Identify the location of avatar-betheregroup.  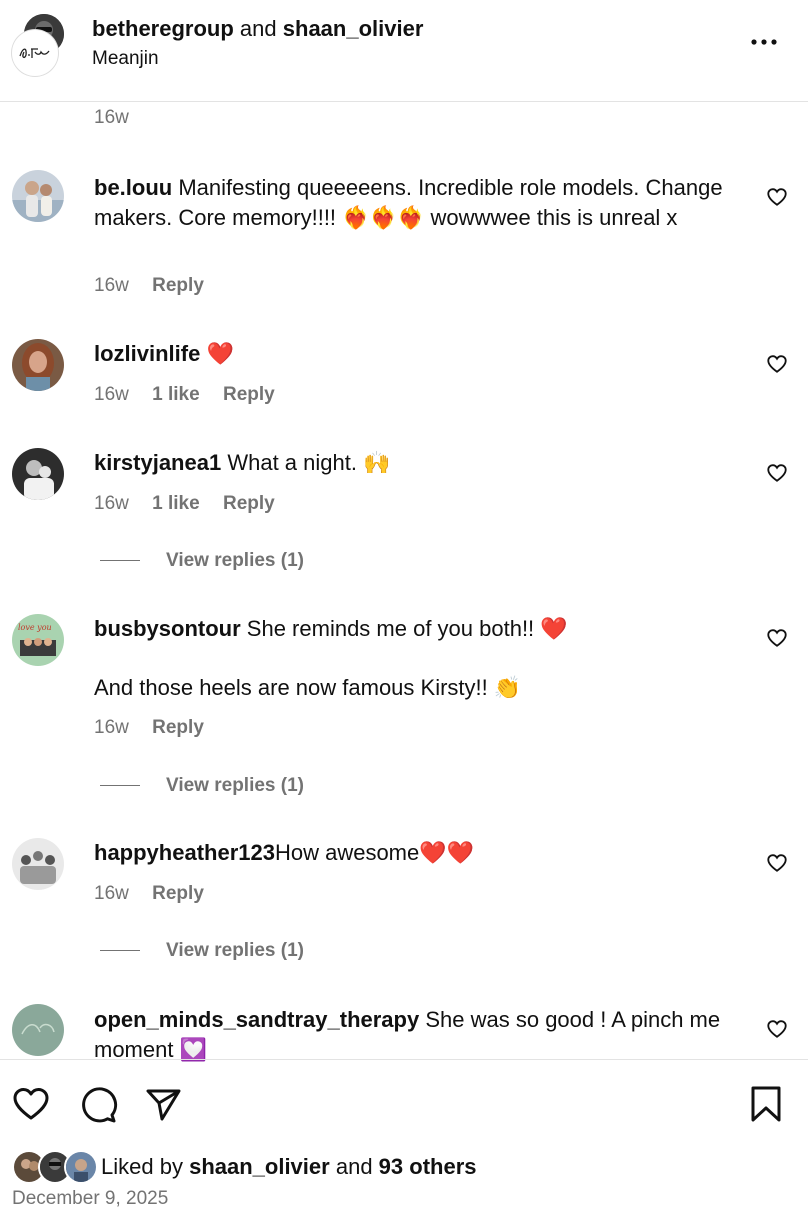
(35, 53).